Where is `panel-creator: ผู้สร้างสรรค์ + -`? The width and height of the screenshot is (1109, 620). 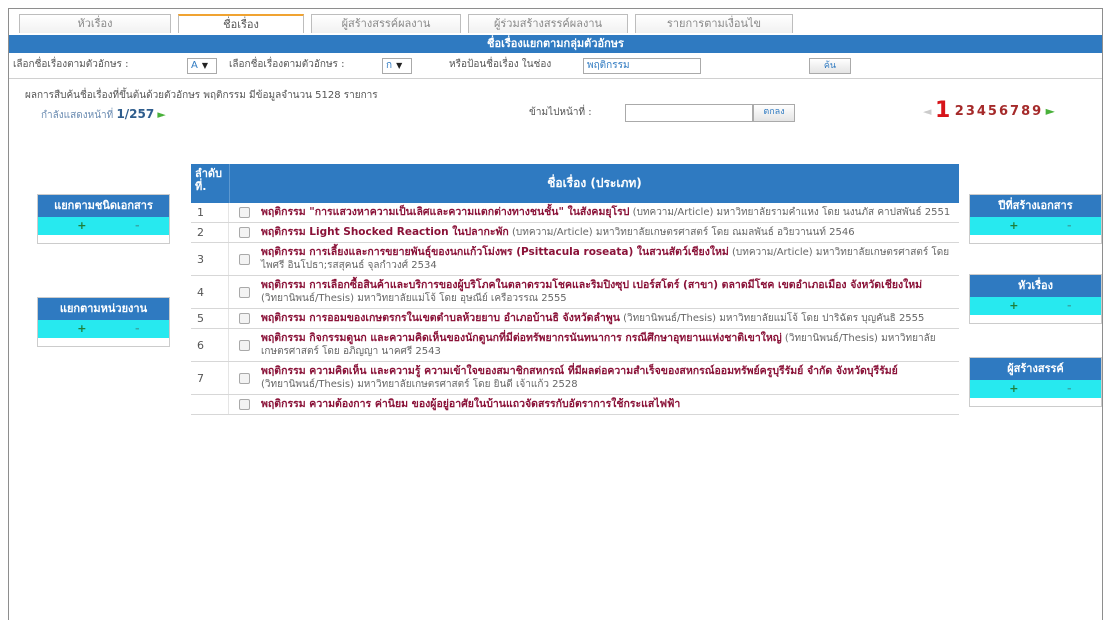 panel-creator: ผู้สร้างสรรค์ + - is located at coordinates (1035, 382).